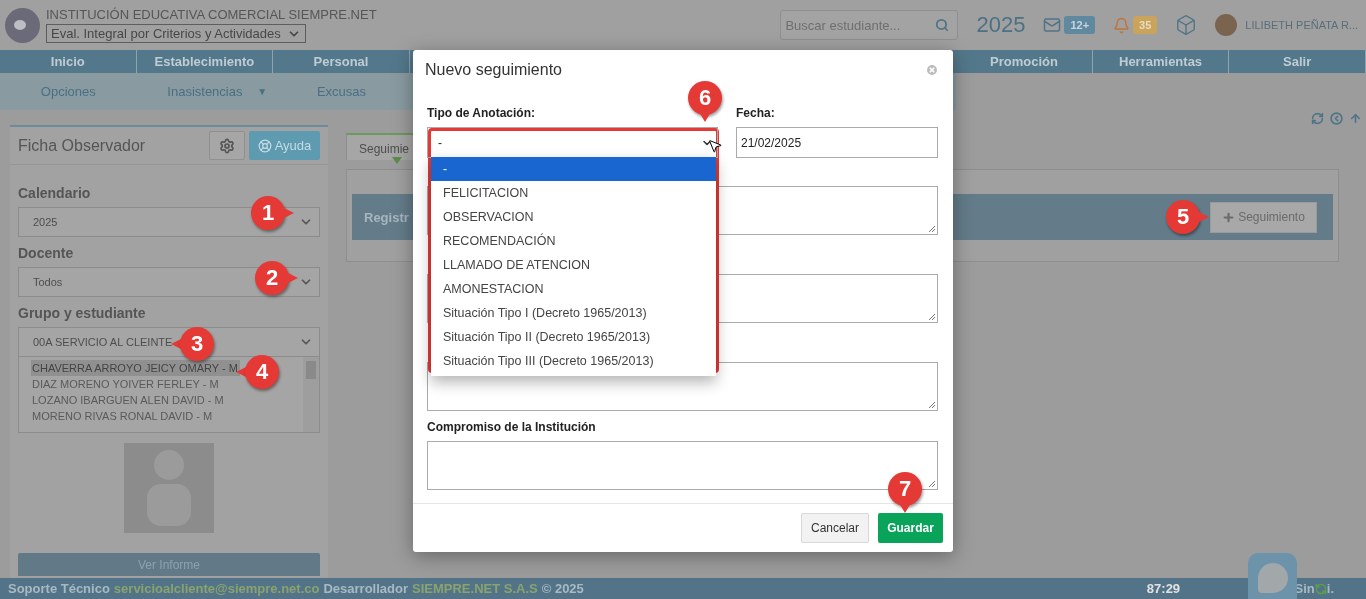 This screenshot has width=1366, height=599. Describe the element at coordinates (573, 217) in the screenshot. I see `option-item: OBSERVACION` at that location.